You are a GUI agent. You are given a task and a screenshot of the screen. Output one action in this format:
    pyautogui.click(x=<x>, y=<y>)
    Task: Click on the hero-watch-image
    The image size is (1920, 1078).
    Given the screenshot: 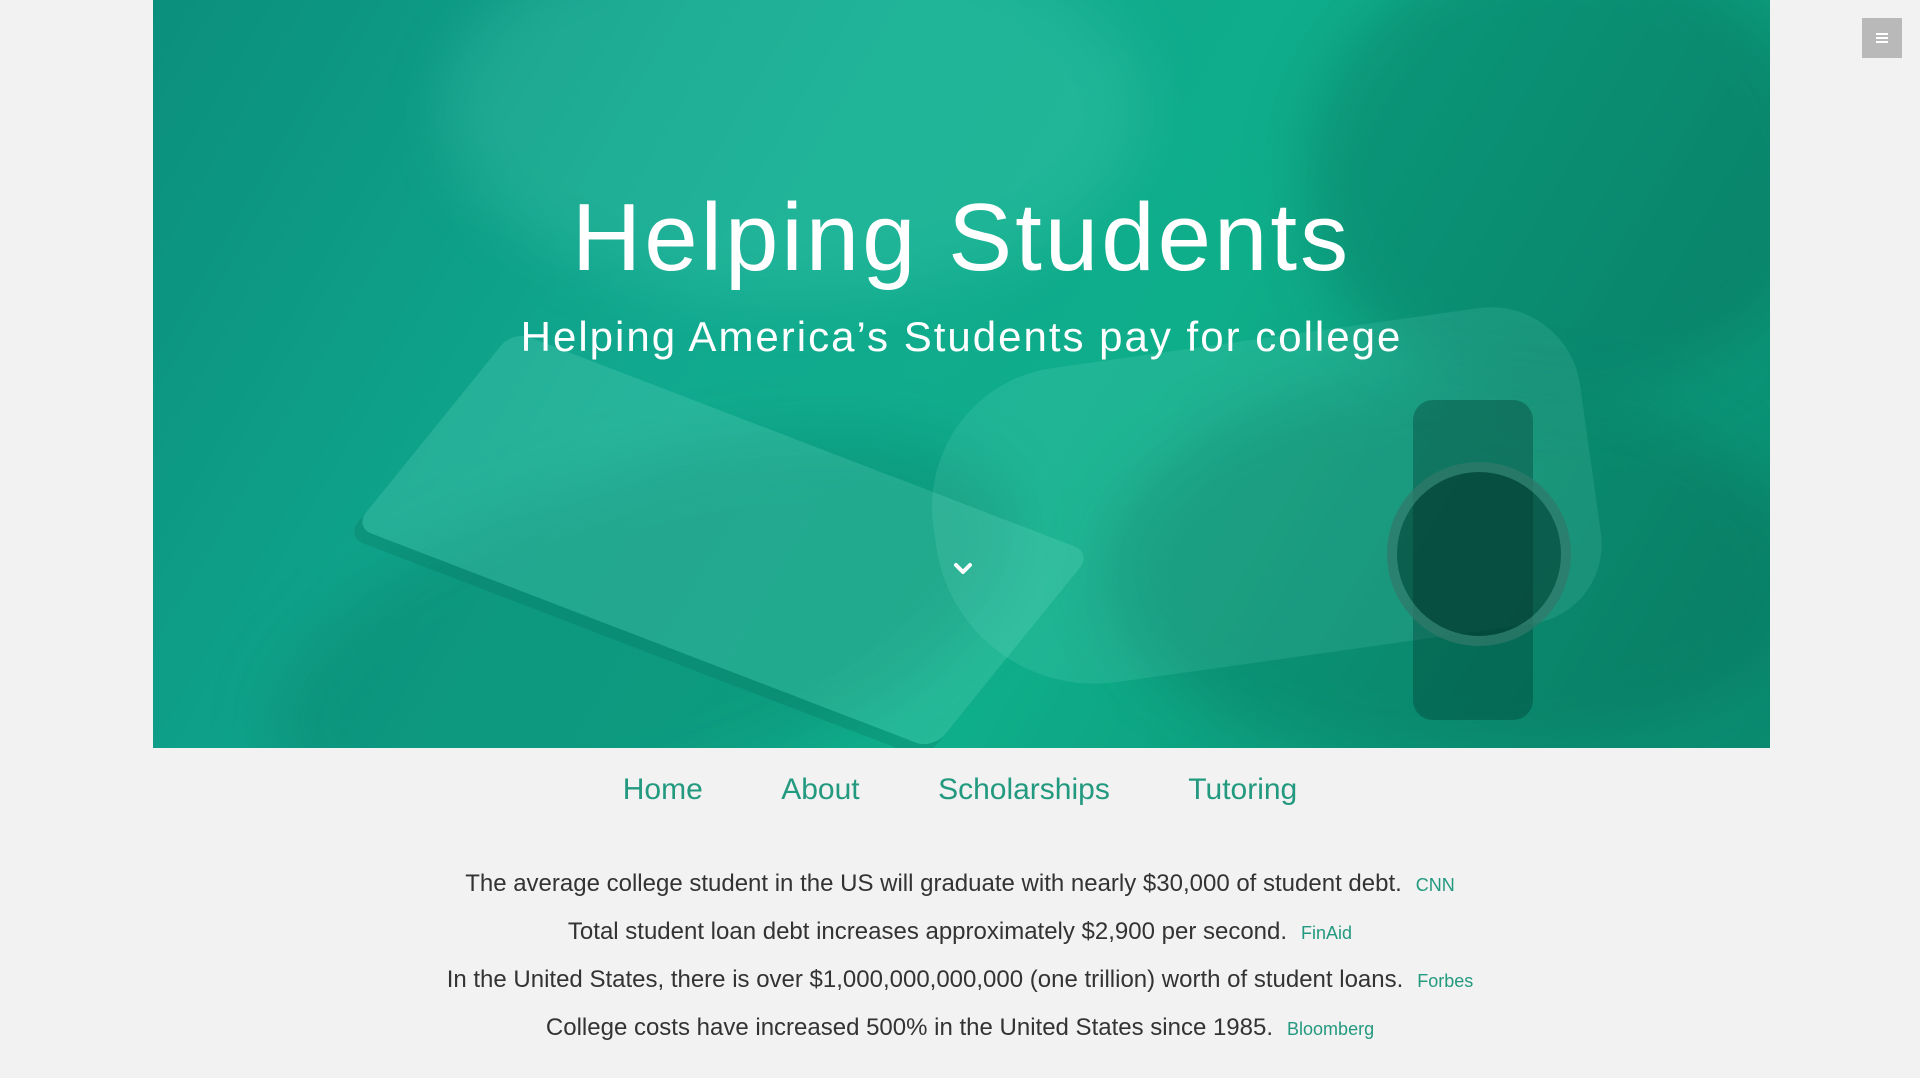 What is the action you would take?
    pyautogui.click(x=1479, y=554)
    